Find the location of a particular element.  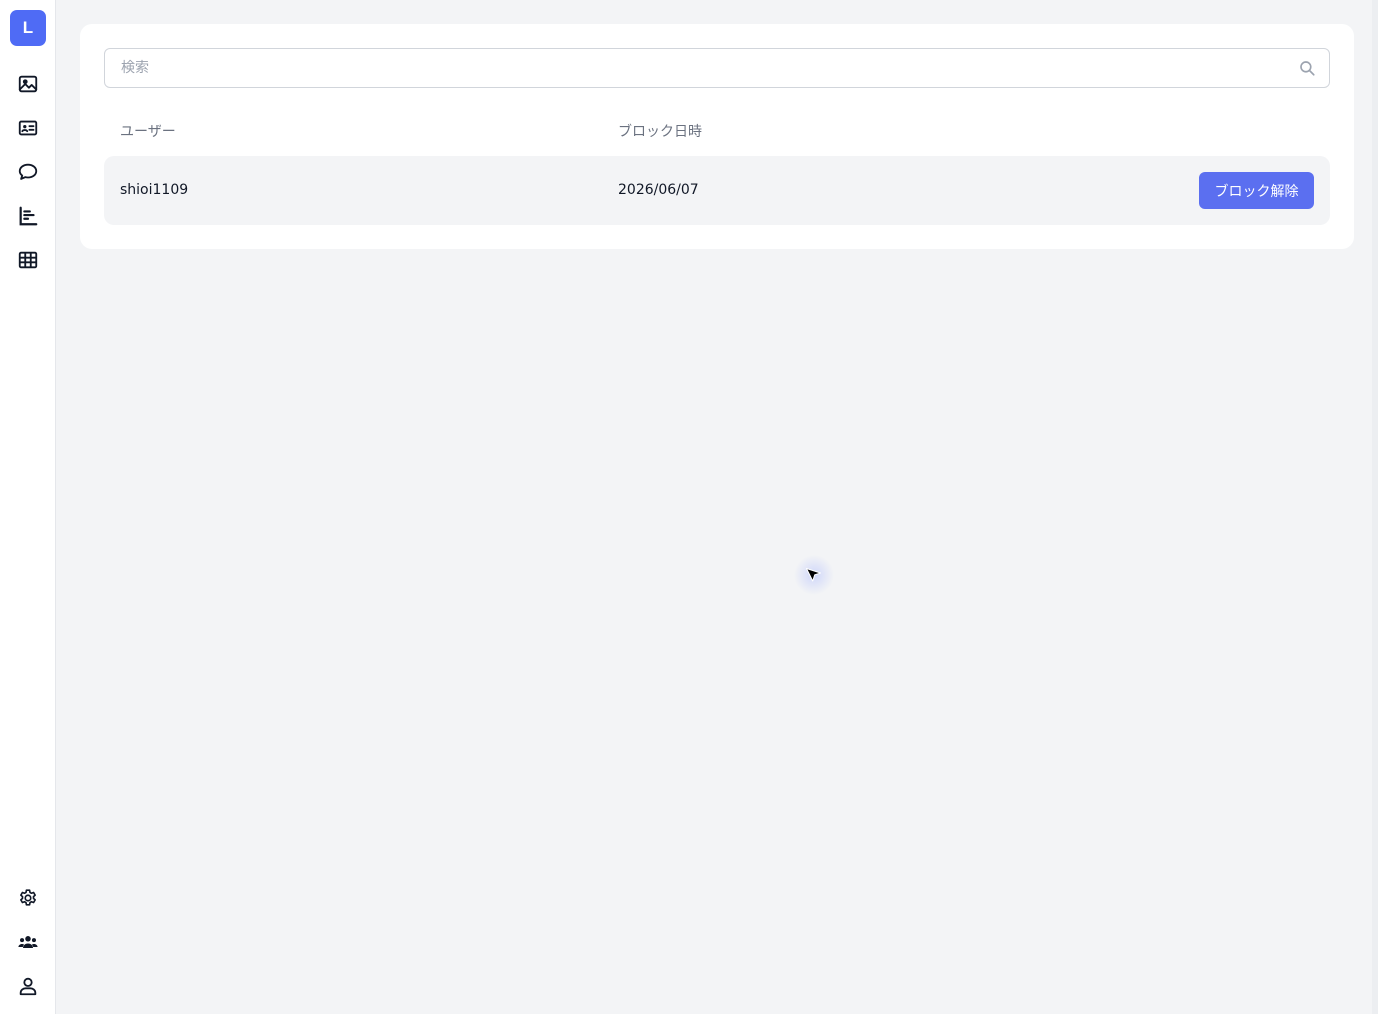

nav-analytics is located at coordinates (28, 216).